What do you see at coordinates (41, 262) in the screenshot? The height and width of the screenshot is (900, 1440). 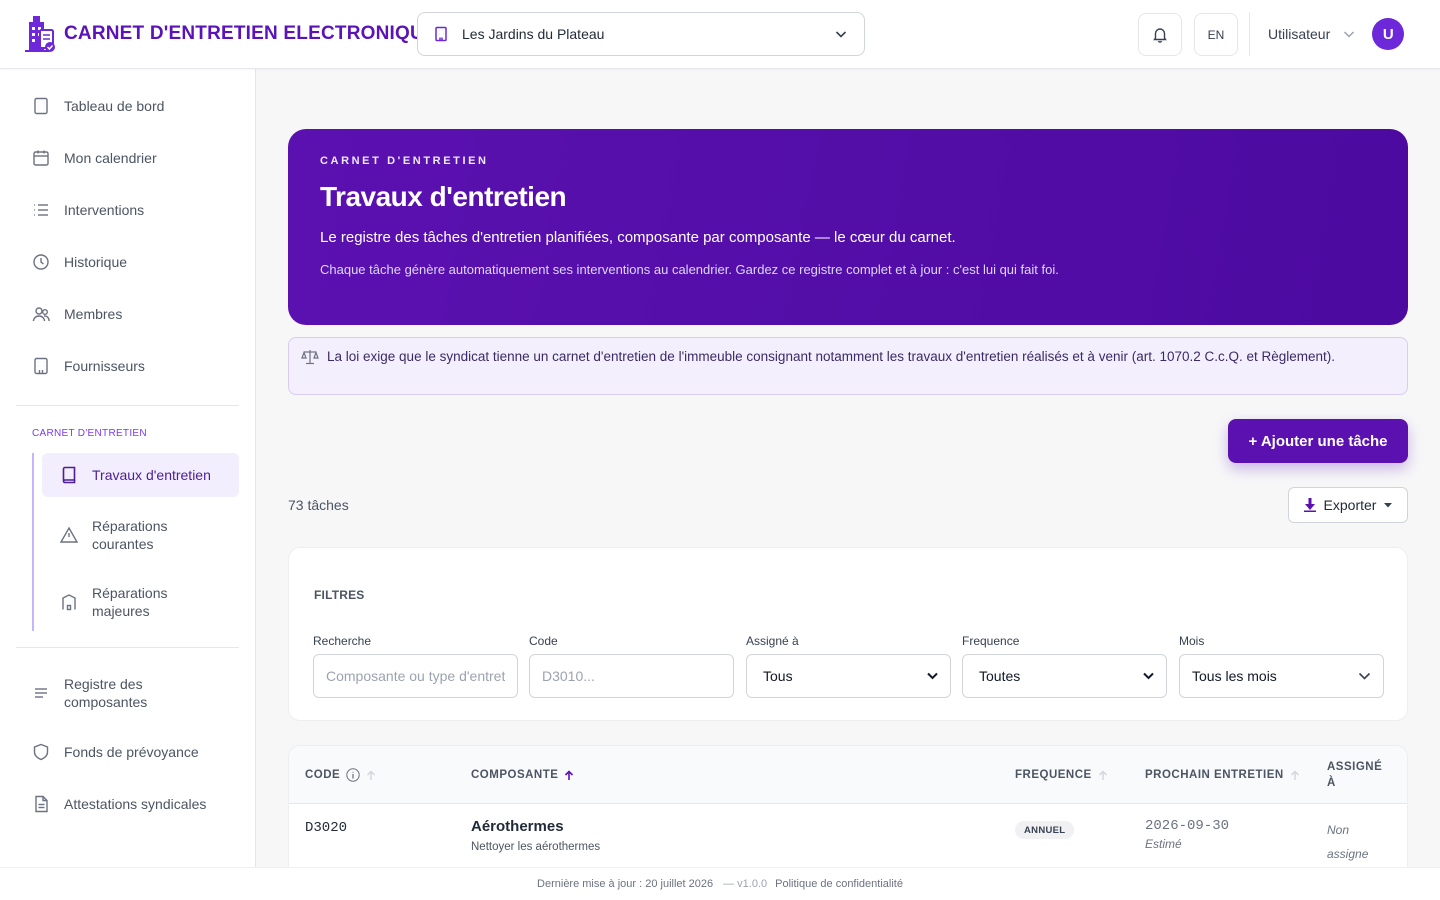 I see `clock-icon` at bounding box center [41, 262].